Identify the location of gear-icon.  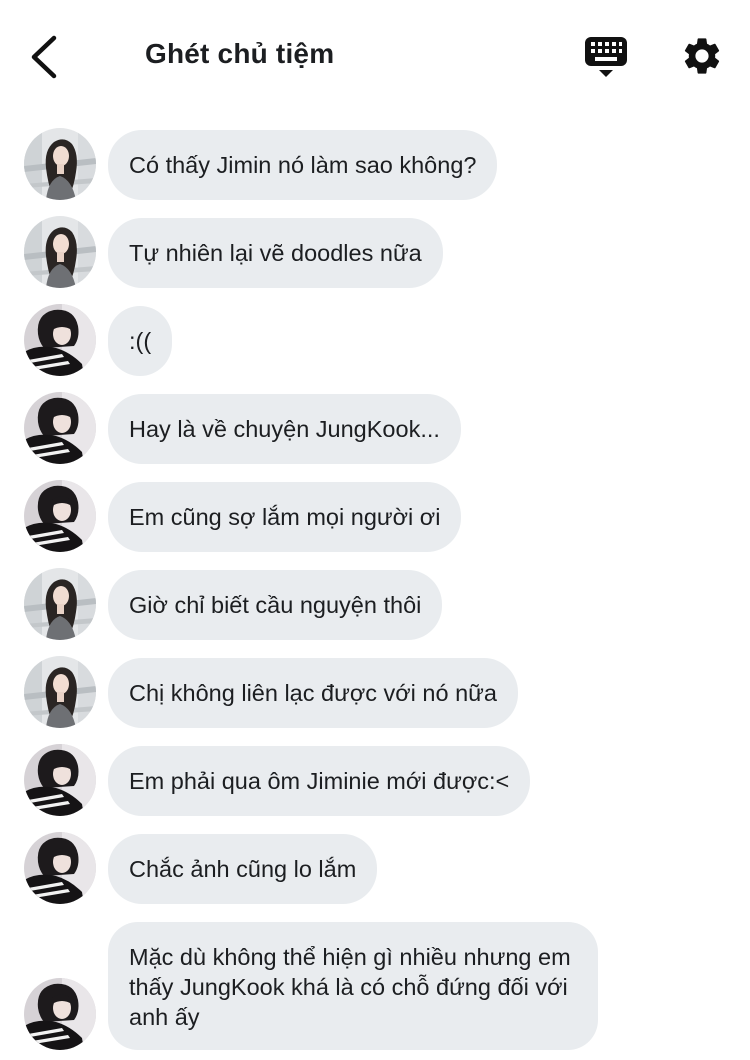
(702, 56).